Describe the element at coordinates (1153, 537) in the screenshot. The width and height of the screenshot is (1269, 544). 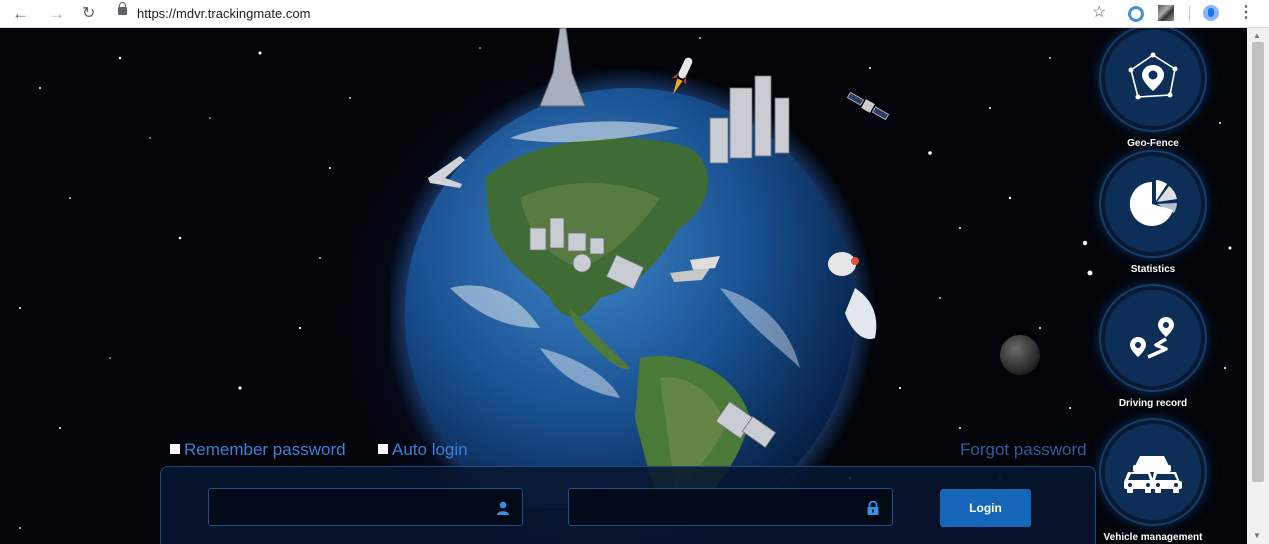
I see `vehicle-management-label: Vehicle management` at that location.